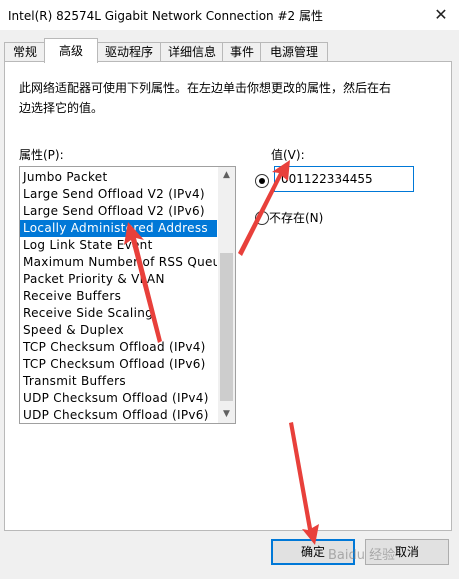 This screenshot has width=459, height=579. What do you see at coordinates (118, 313) in the screenshot?
I see `property-list-item: Receive Side Scaling` at bounding box center [118, 313].